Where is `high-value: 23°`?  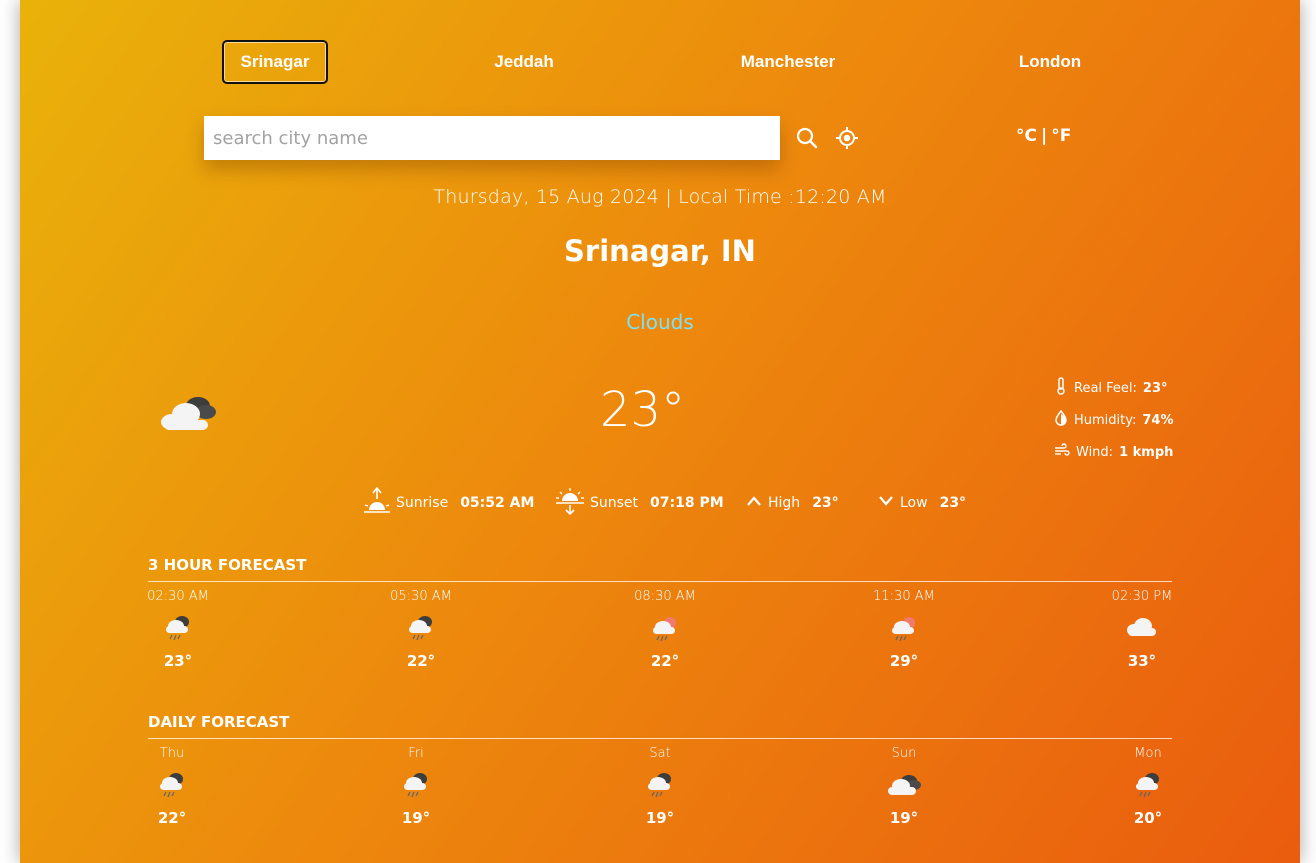 high-value: 23° is located at coordinates (825, 503).